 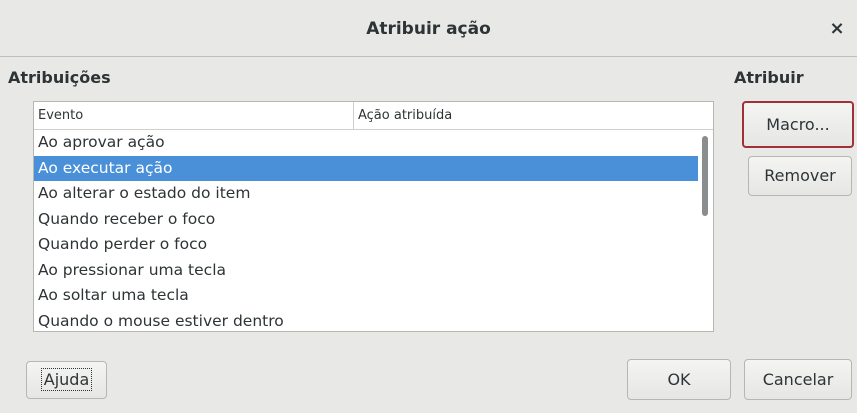 I want to click on scrollbar-thumb, so click(x=705, y=176).